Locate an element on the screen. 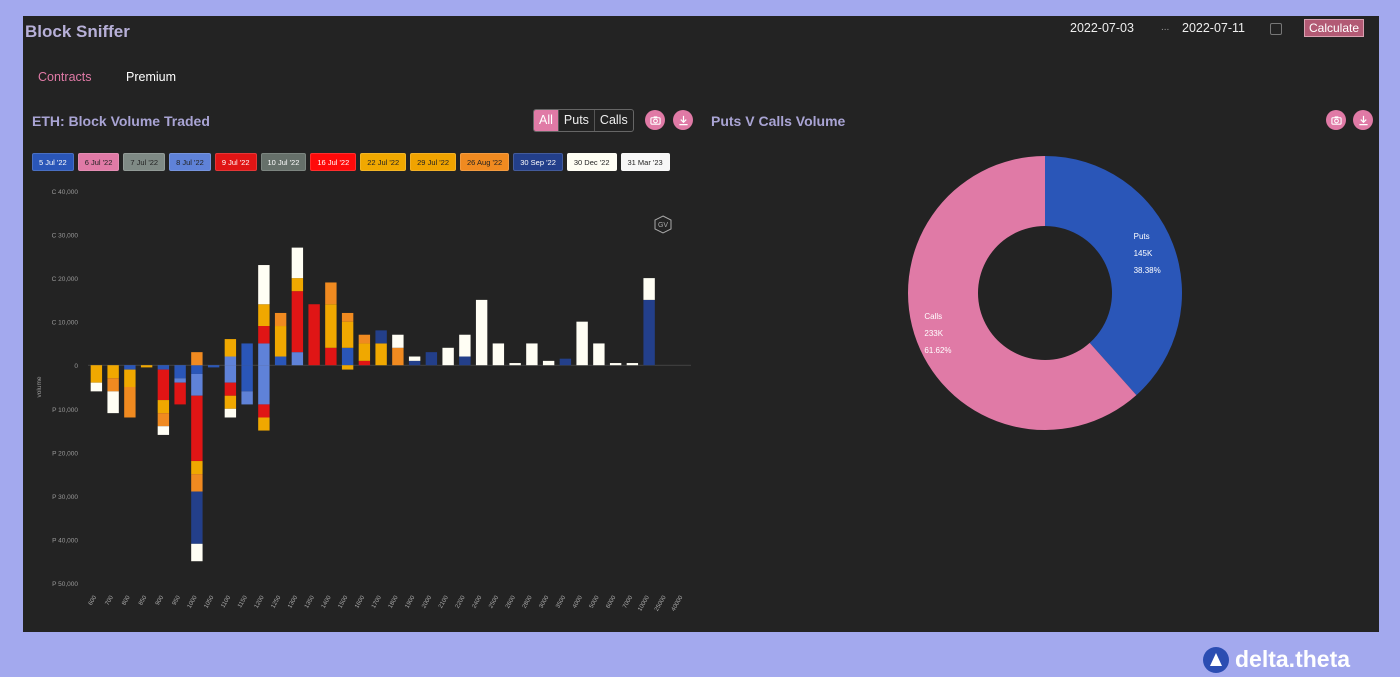 The width and height of the screenshot is (1400, 677). x-tick-label: 3500 is located at coordinates (561, 601).